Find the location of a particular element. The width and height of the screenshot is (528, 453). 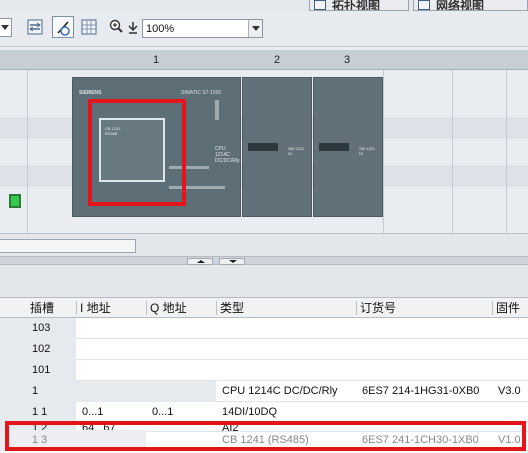

cpu-model-label: CPU 1214C DC/DC/Rly is located at coordinates (227, 155).